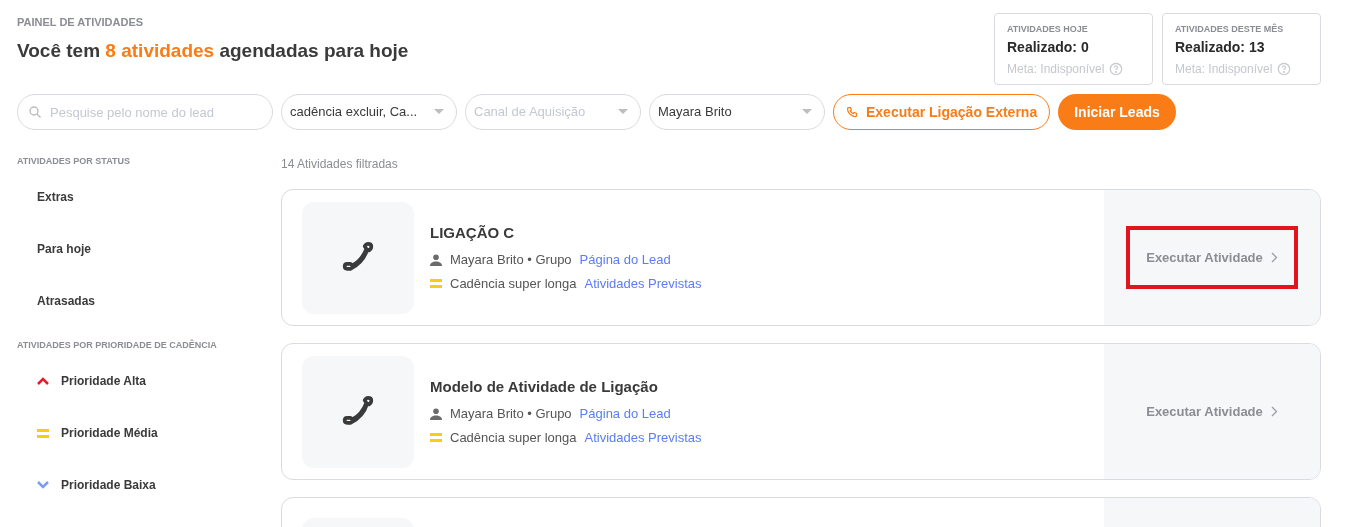 The width and height of the screenshot is (1352, 527). What do you see at coordinates (1230, 29) in the screenshot?
I see `stat-label: ATIVIDADES DESTE MÊS` at bounding box center [1230, 29].